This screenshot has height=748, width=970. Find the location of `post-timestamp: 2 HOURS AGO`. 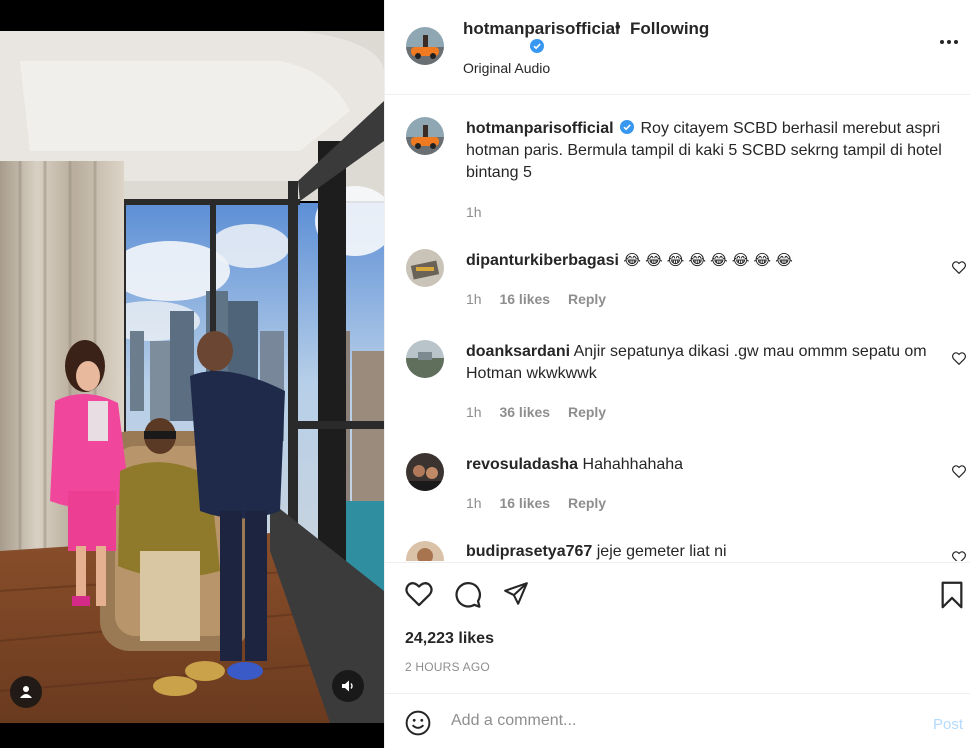

post-timestamp: 2 HOURS AGO is located at coordinates (447, 667).